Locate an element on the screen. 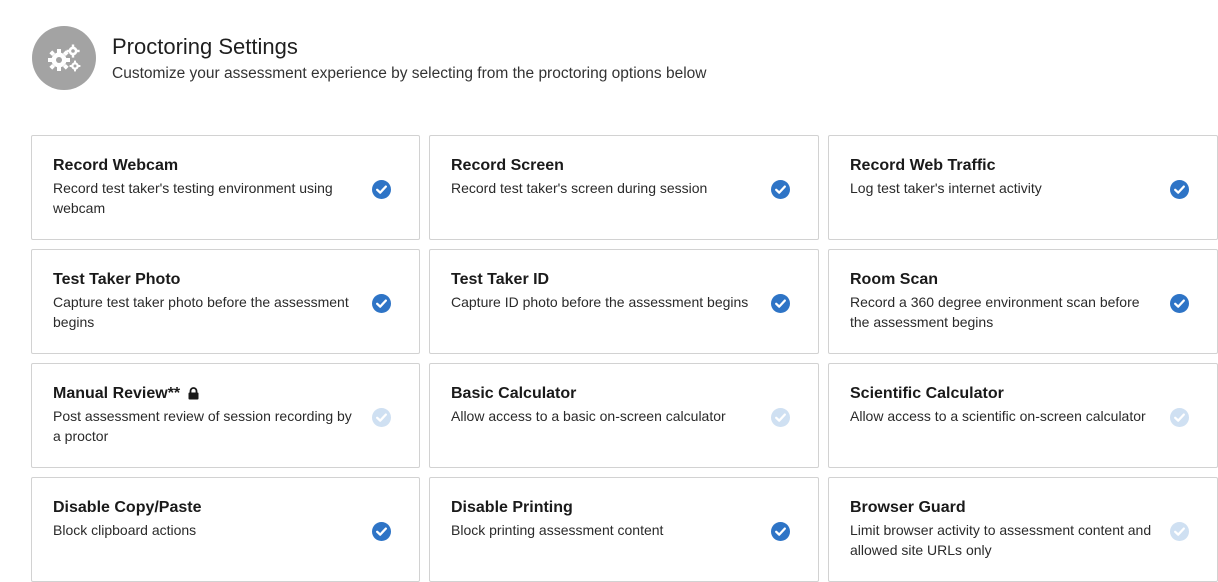  option-title: Manual Review** is located at coordinates (206, 393).